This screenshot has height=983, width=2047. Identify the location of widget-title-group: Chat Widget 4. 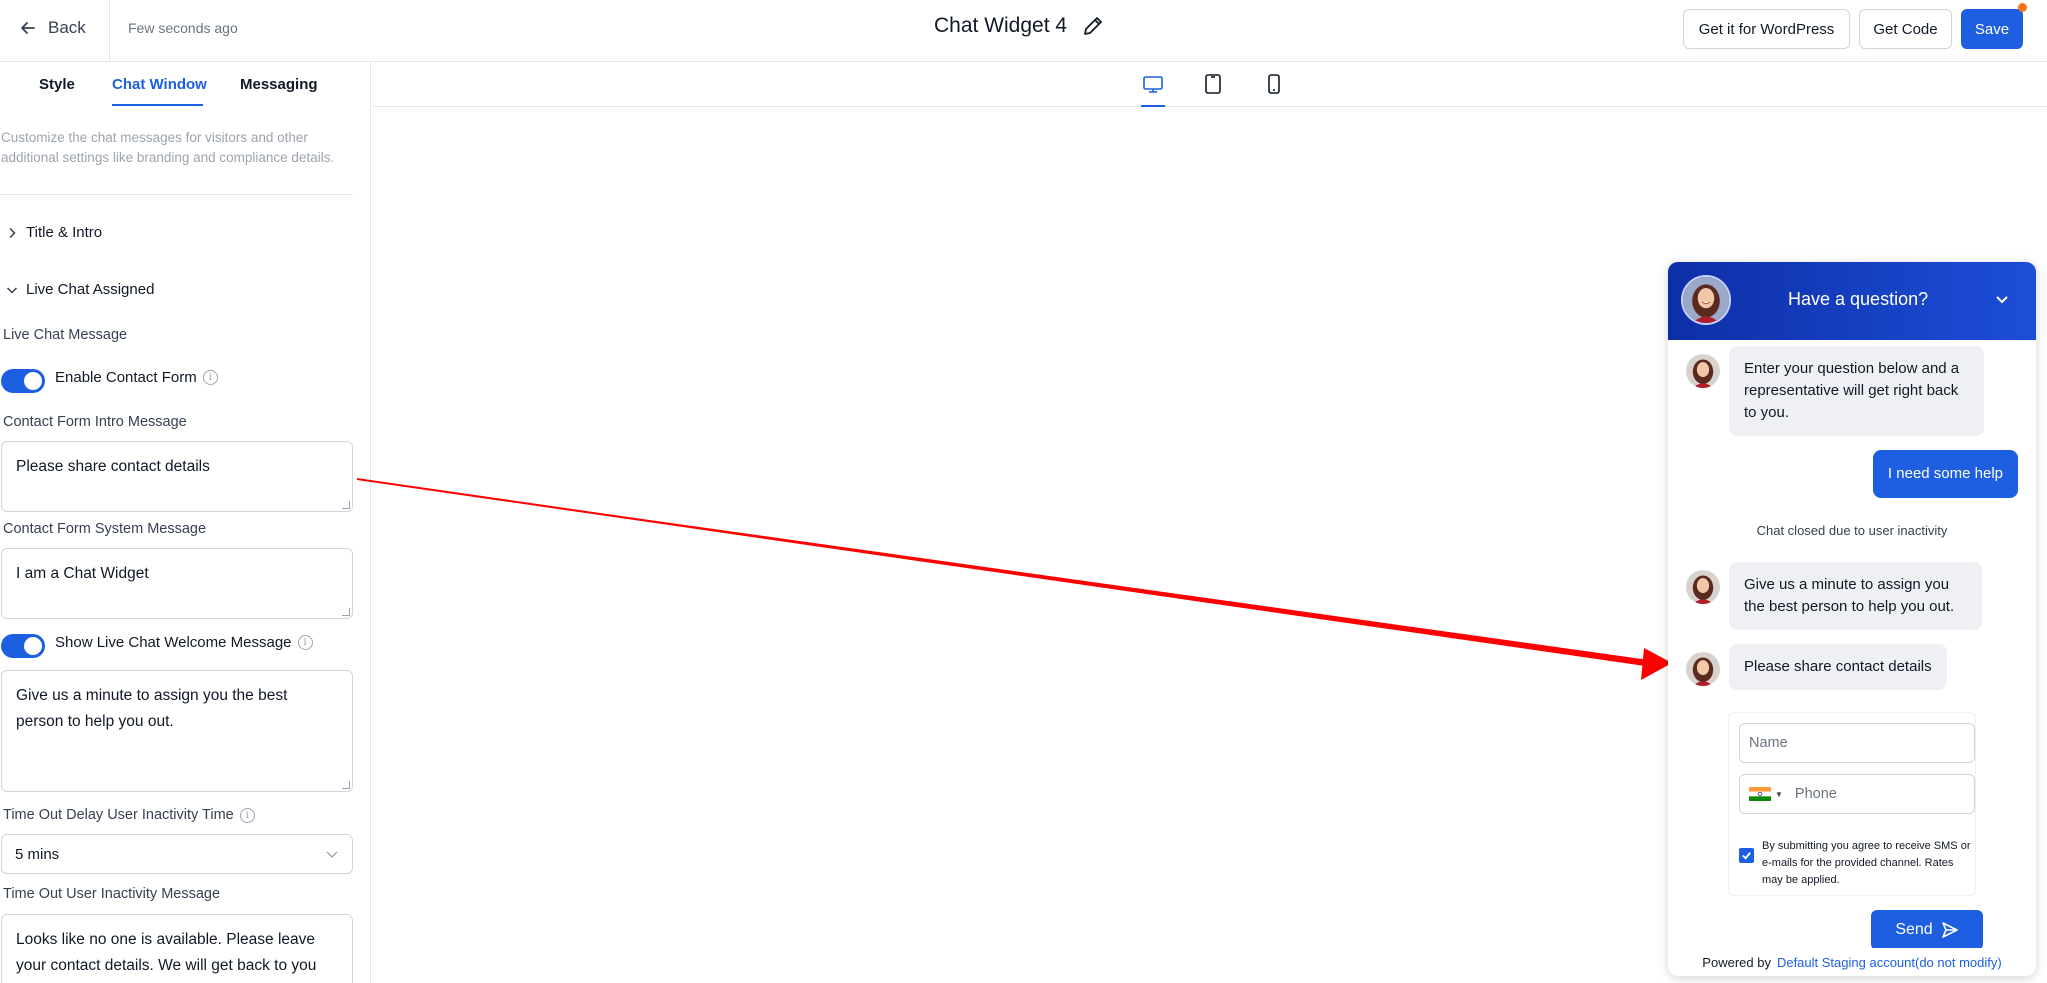
(1019, 26).